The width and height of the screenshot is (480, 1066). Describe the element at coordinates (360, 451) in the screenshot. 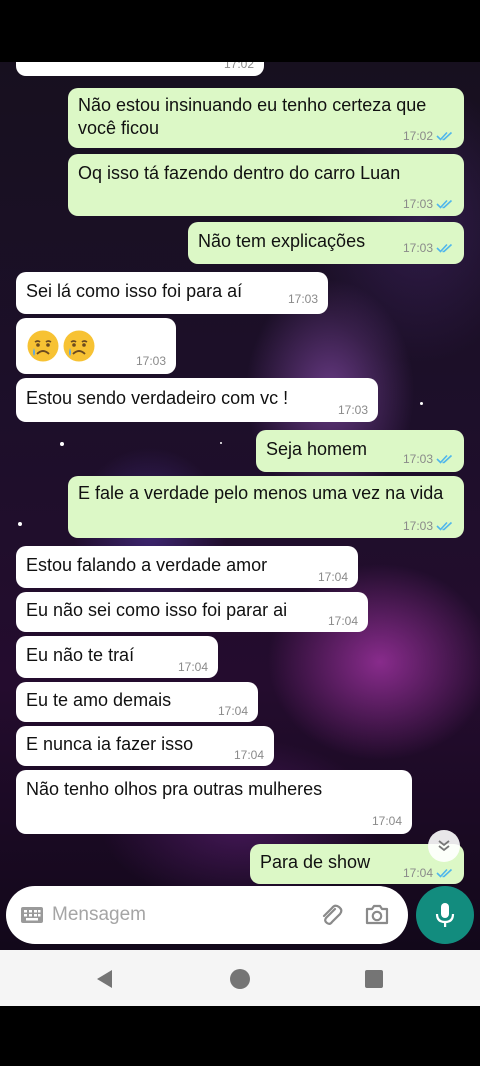

I see `message-bubble-outgoing: Seja homem 17:03` at that location.